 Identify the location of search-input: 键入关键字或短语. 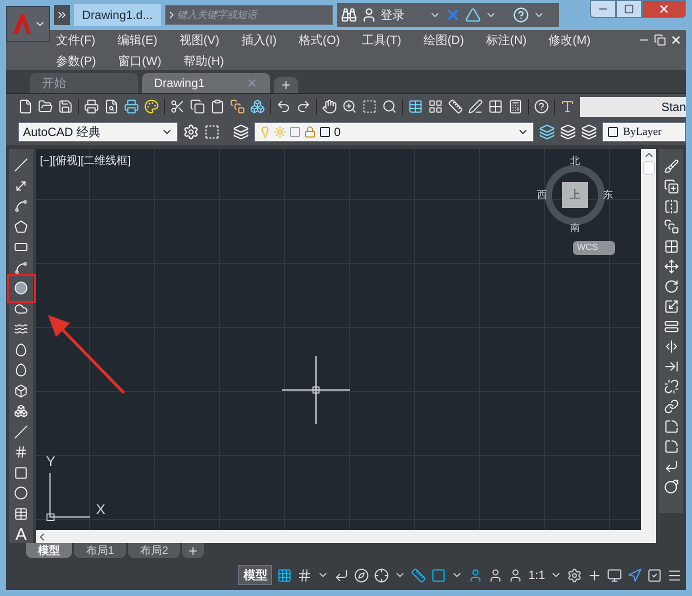
(254, 15).